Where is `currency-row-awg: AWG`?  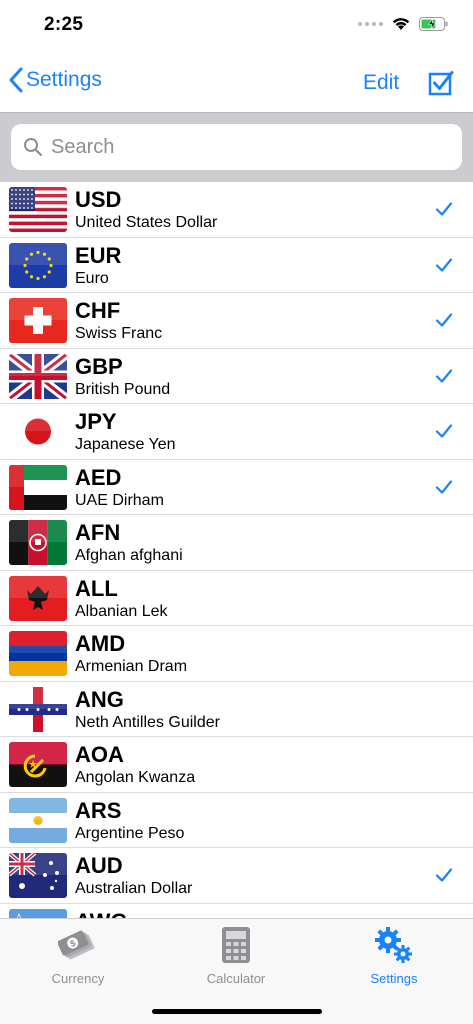 currency-row-awg: AWG is located at coordinates (236, 911).